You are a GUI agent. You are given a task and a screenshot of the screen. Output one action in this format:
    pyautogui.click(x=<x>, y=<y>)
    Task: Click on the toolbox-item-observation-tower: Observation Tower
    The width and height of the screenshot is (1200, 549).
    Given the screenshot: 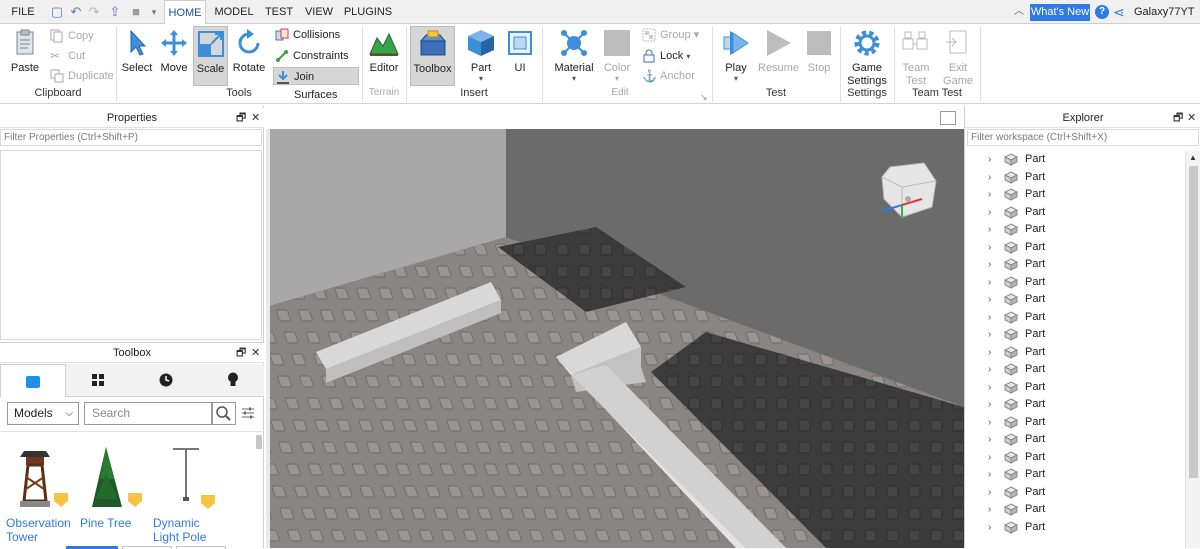 What is the action you would take?
    pyautogui.click(x=42, y=495)
    